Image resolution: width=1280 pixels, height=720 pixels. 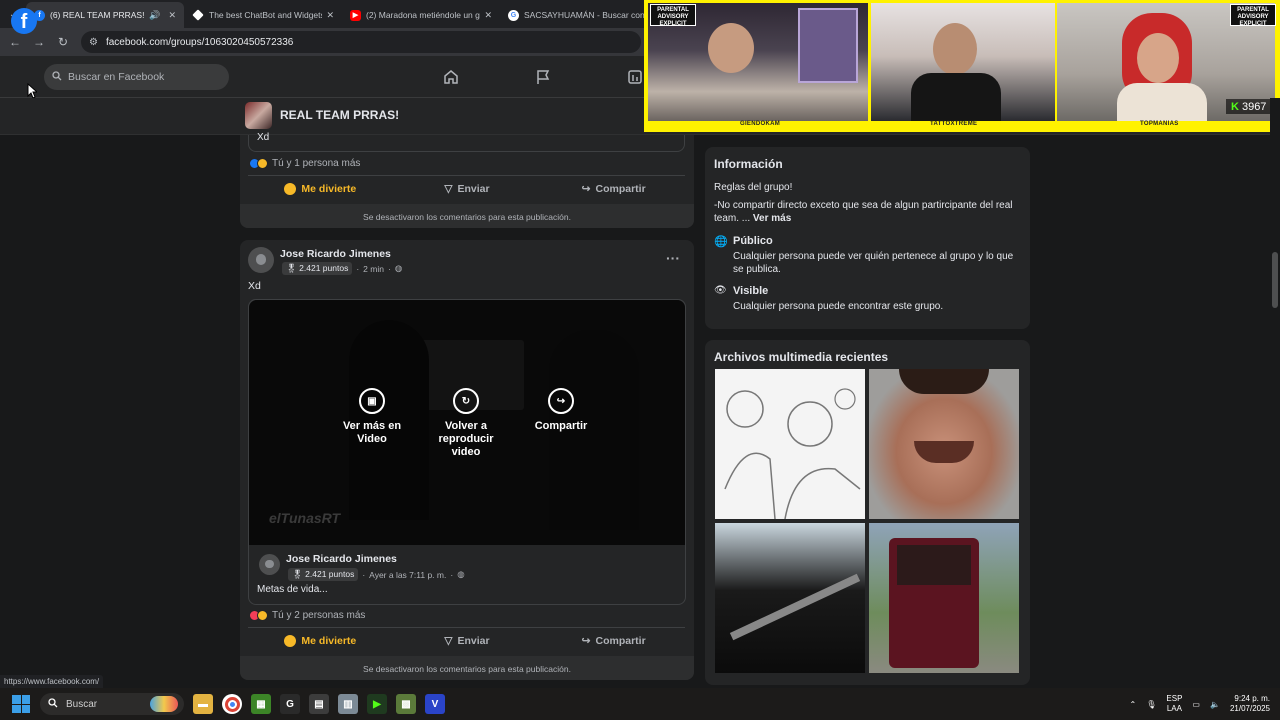 I want to click on vegas-icon: V, so click(x=435, y=704).